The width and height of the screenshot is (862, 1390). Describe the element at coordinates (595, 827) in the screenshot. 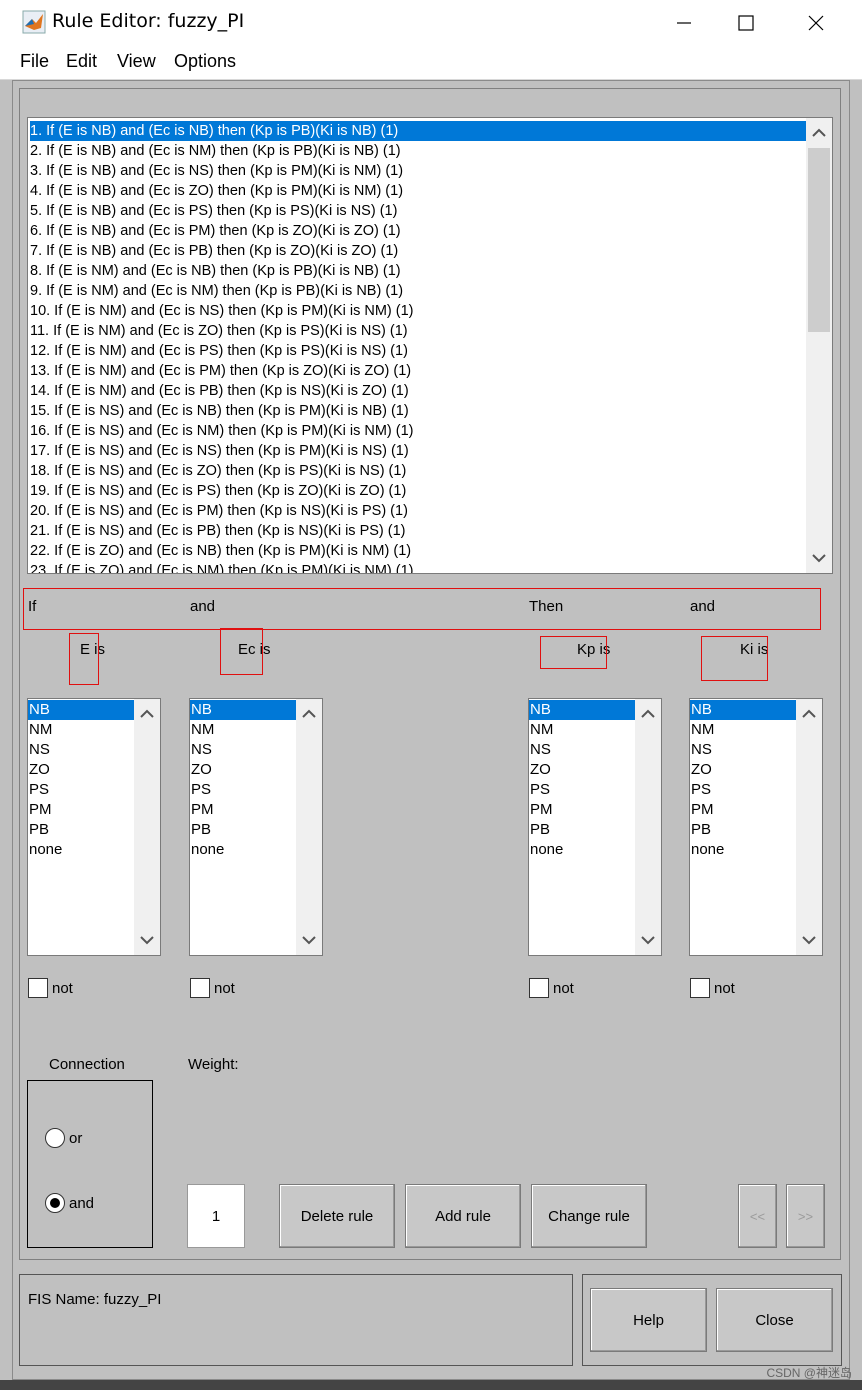

I see `kp-options-listbox: NB NM NS ZO PS PM PB none` at that location.